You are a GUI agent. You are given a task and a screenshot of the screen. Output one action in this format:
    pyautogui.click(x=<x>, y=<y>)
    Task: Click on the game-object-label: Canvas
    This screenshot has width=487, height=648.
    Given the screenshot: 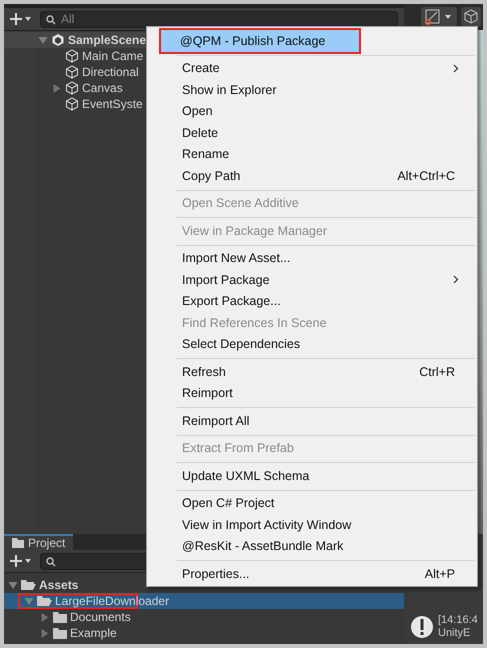 What is the action you would take?
    pyautogui.click(x=102, y=88)
    